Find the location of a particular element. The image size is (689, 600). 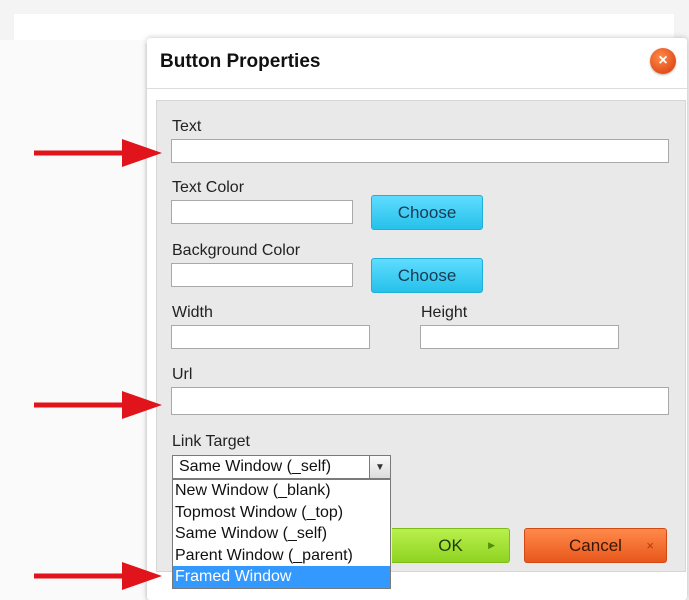

ok-button: OK ▶ is located at coordinates (451, 545).